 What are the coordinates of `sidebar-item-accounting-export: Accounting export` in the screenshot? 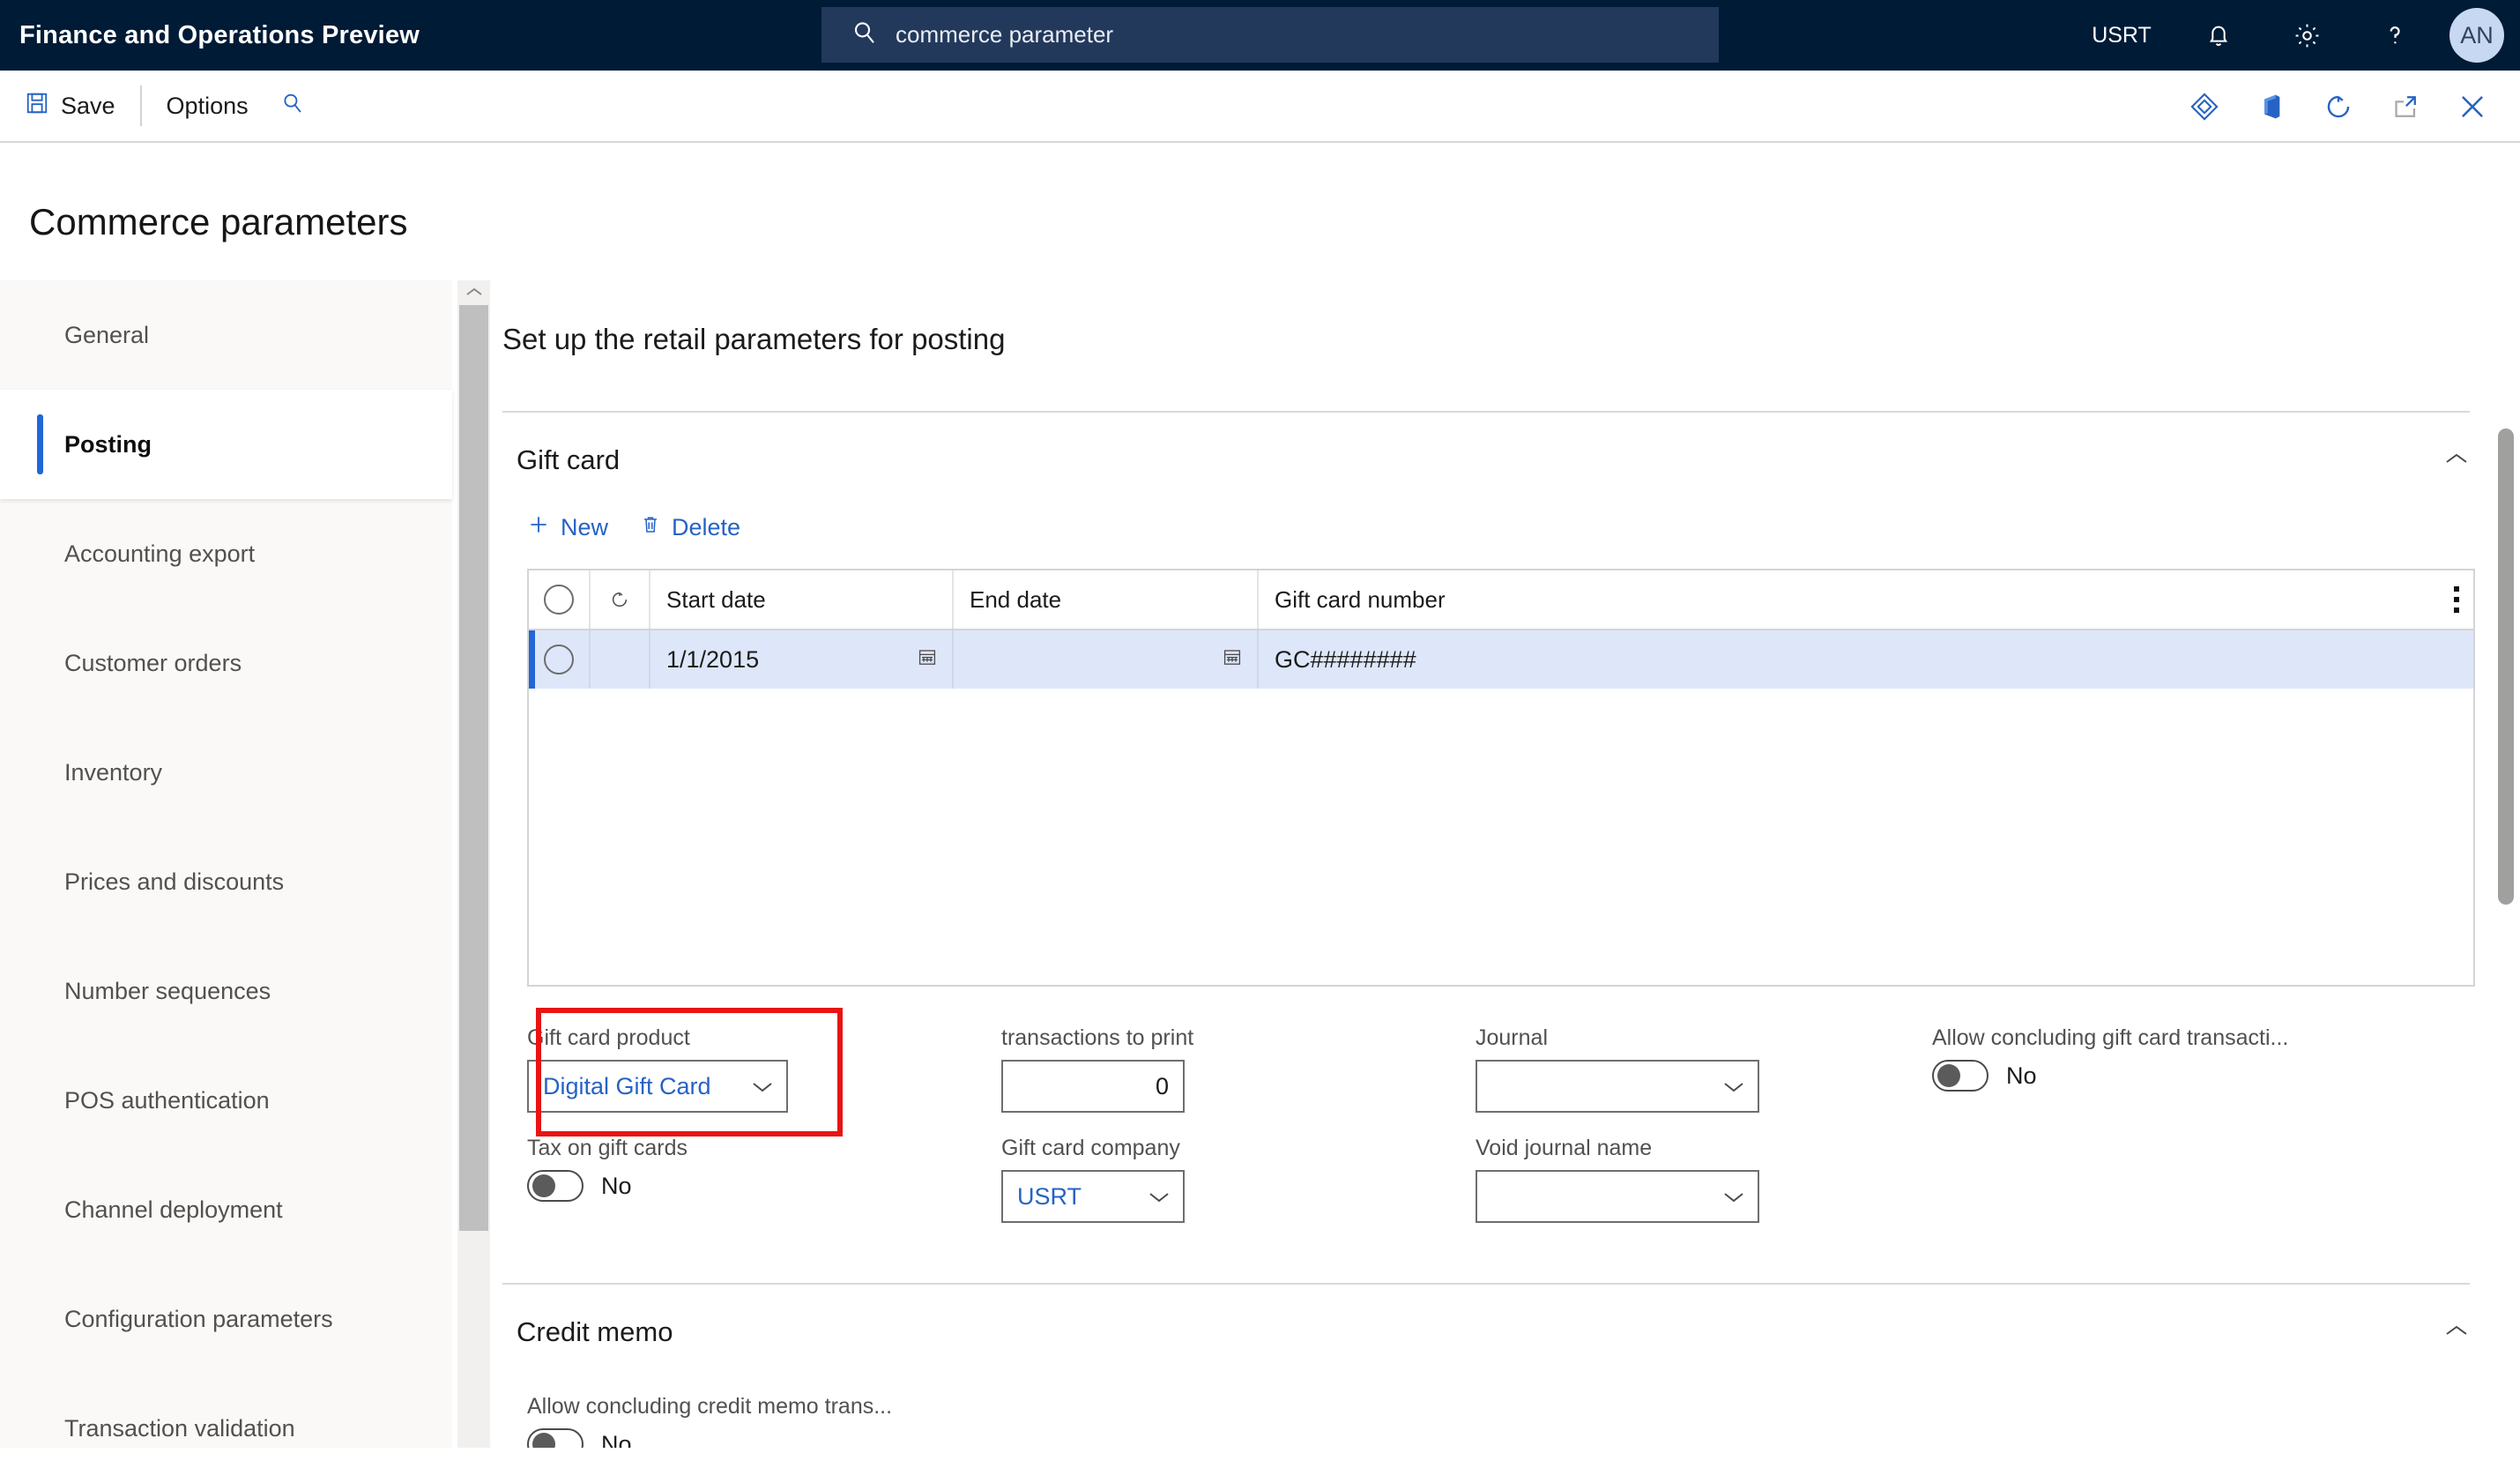 It's located at (226, 553).